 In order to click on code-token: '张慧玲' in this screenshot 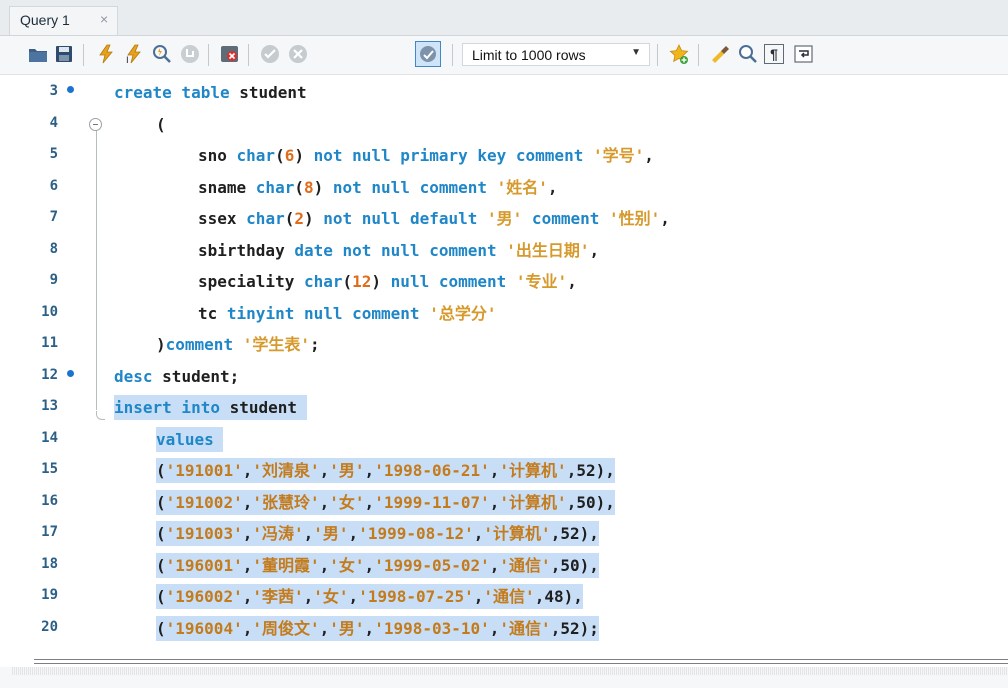, I will do `click(286, 502)`.